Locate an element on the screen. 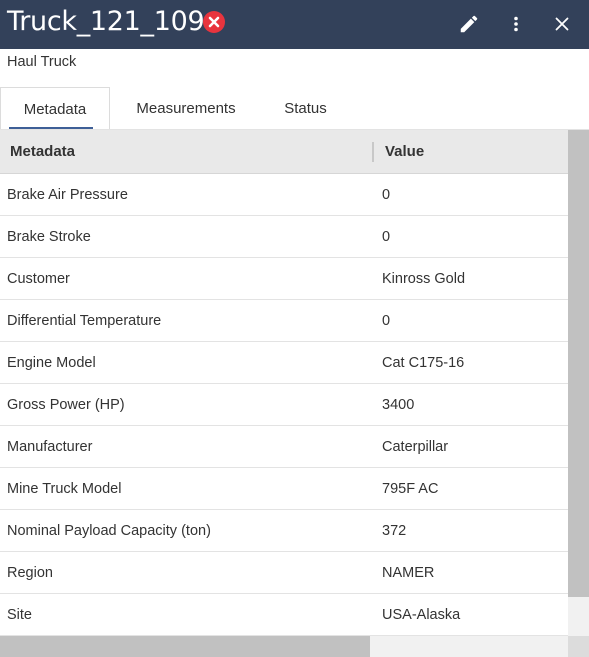 The height and width of the screenshot is (657, 589). column-header-metadata: Metadata is located at coordinates (42, 151).